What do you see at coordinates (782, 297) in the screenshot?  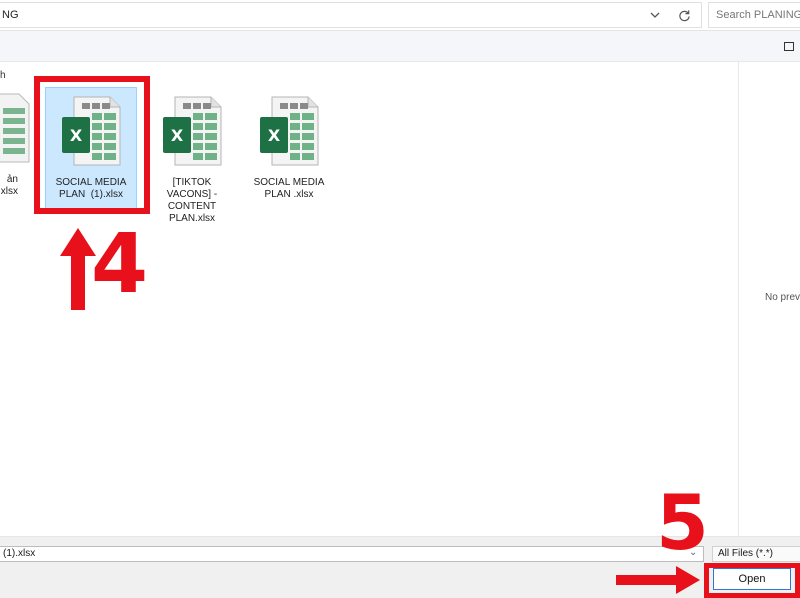 I see `no-preview-text: No prev` at bounding box center [782, 297].